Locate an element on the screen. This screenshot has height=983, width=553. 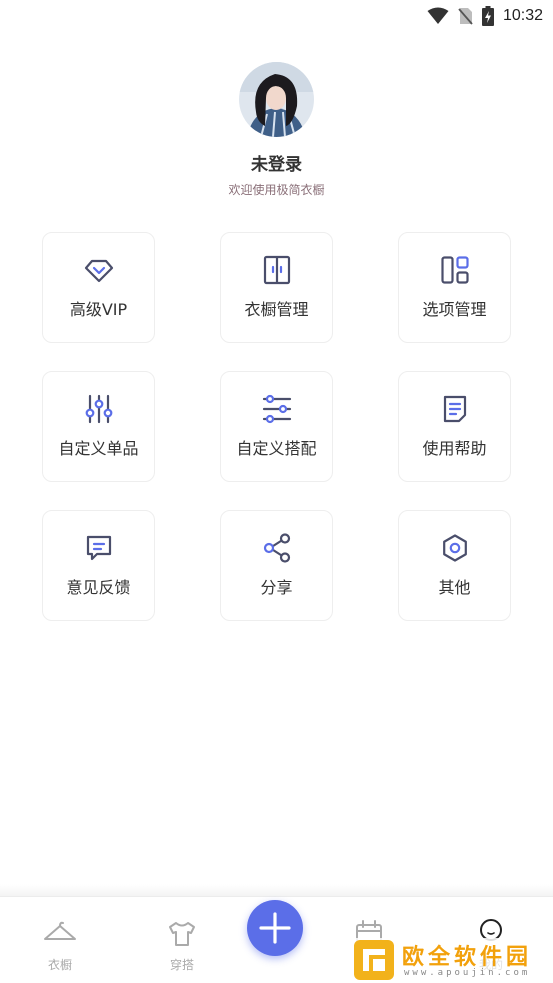
other-tile: 其他 is located at coordinates (454, 565).